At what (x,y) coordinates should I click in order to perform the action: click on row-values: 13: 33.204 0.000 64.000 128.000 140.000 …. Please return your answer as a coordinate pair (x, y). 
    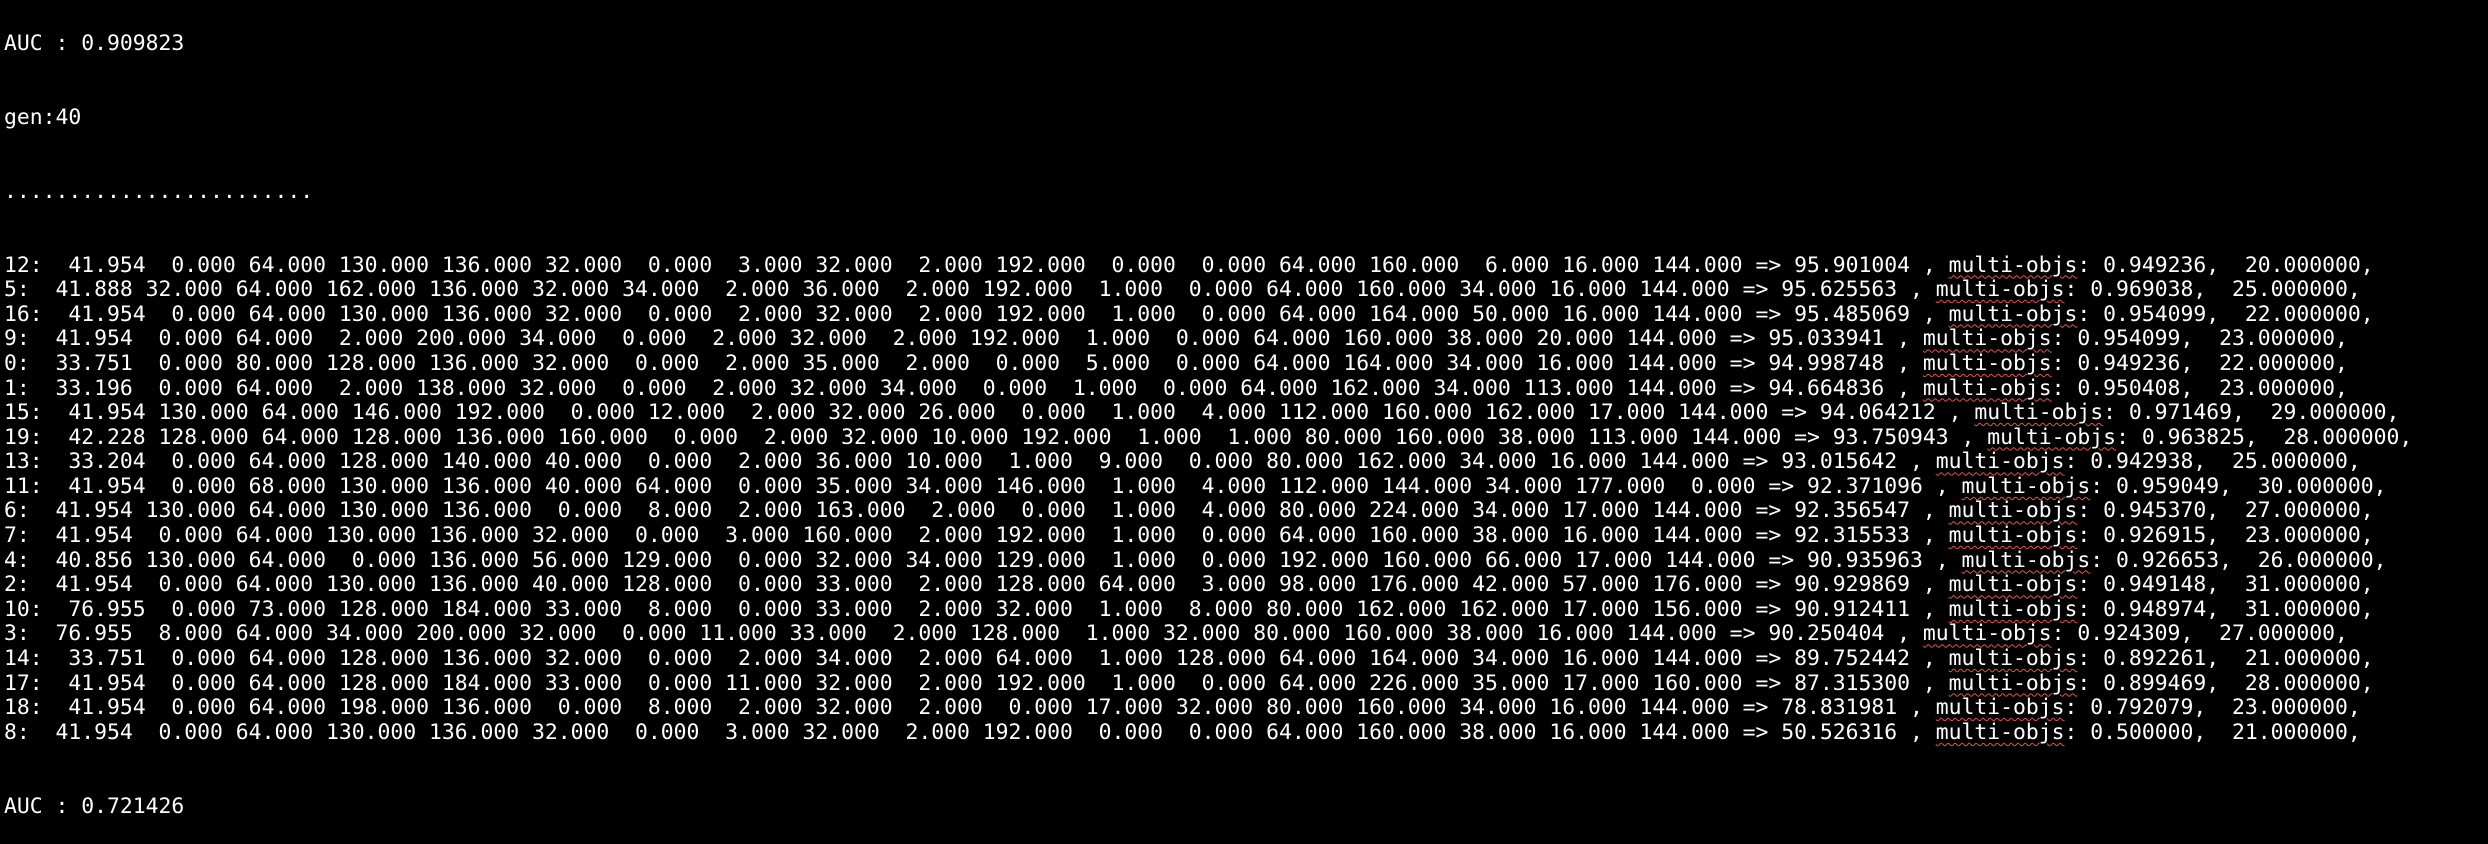
    Looking at the image, I should click on (970, 462).